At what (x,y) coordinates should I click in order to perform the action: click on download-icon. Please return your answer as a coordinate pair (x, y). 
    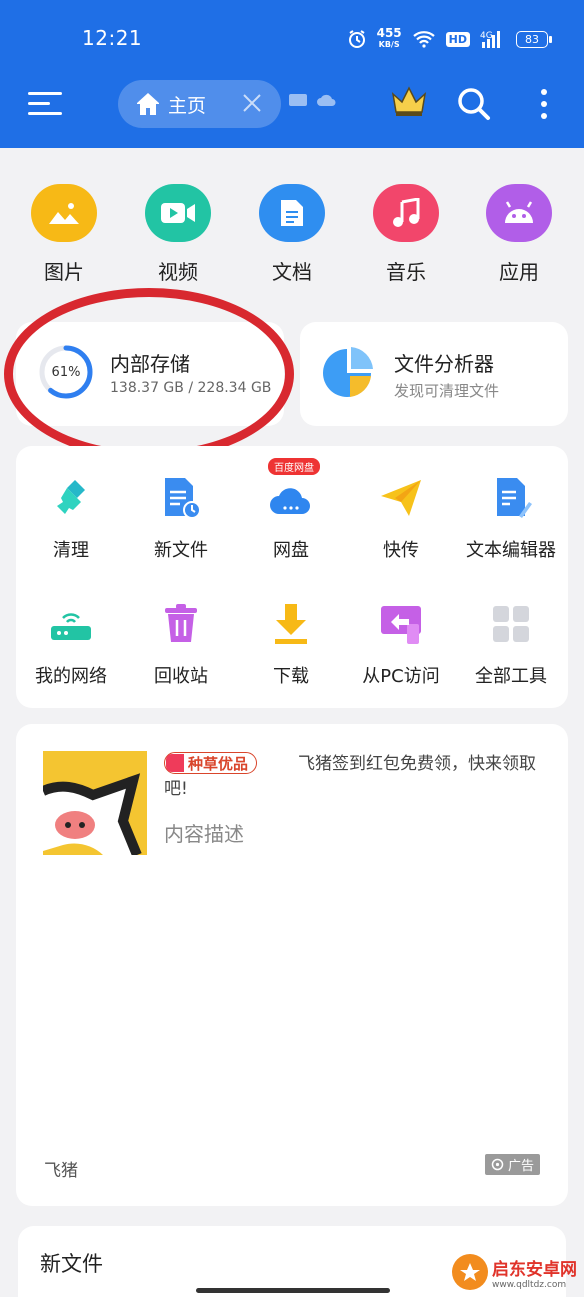
    Looking at the image, I should click on (291, 624).